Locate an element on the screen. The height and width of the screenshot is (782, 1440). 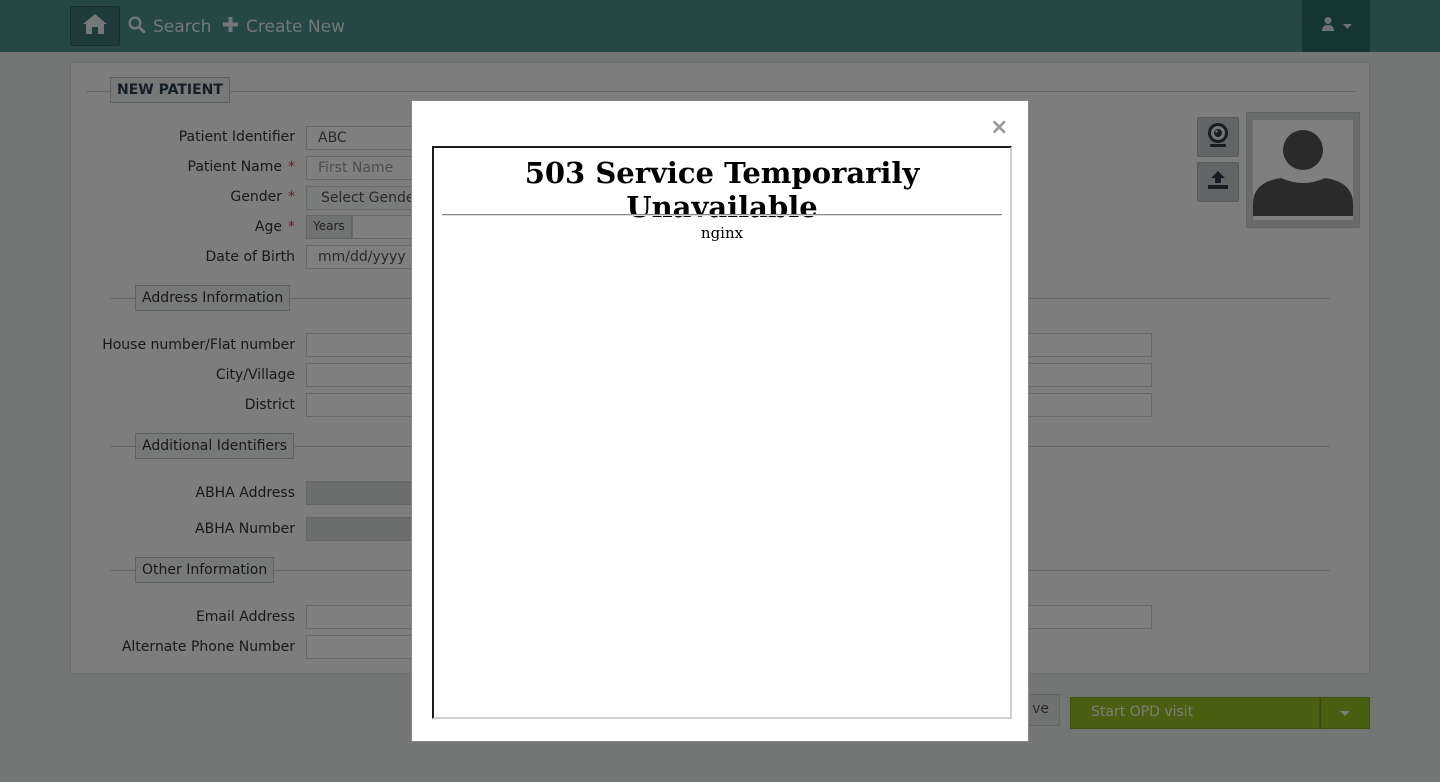
close-icon: × is located at coordinates (999, 128).